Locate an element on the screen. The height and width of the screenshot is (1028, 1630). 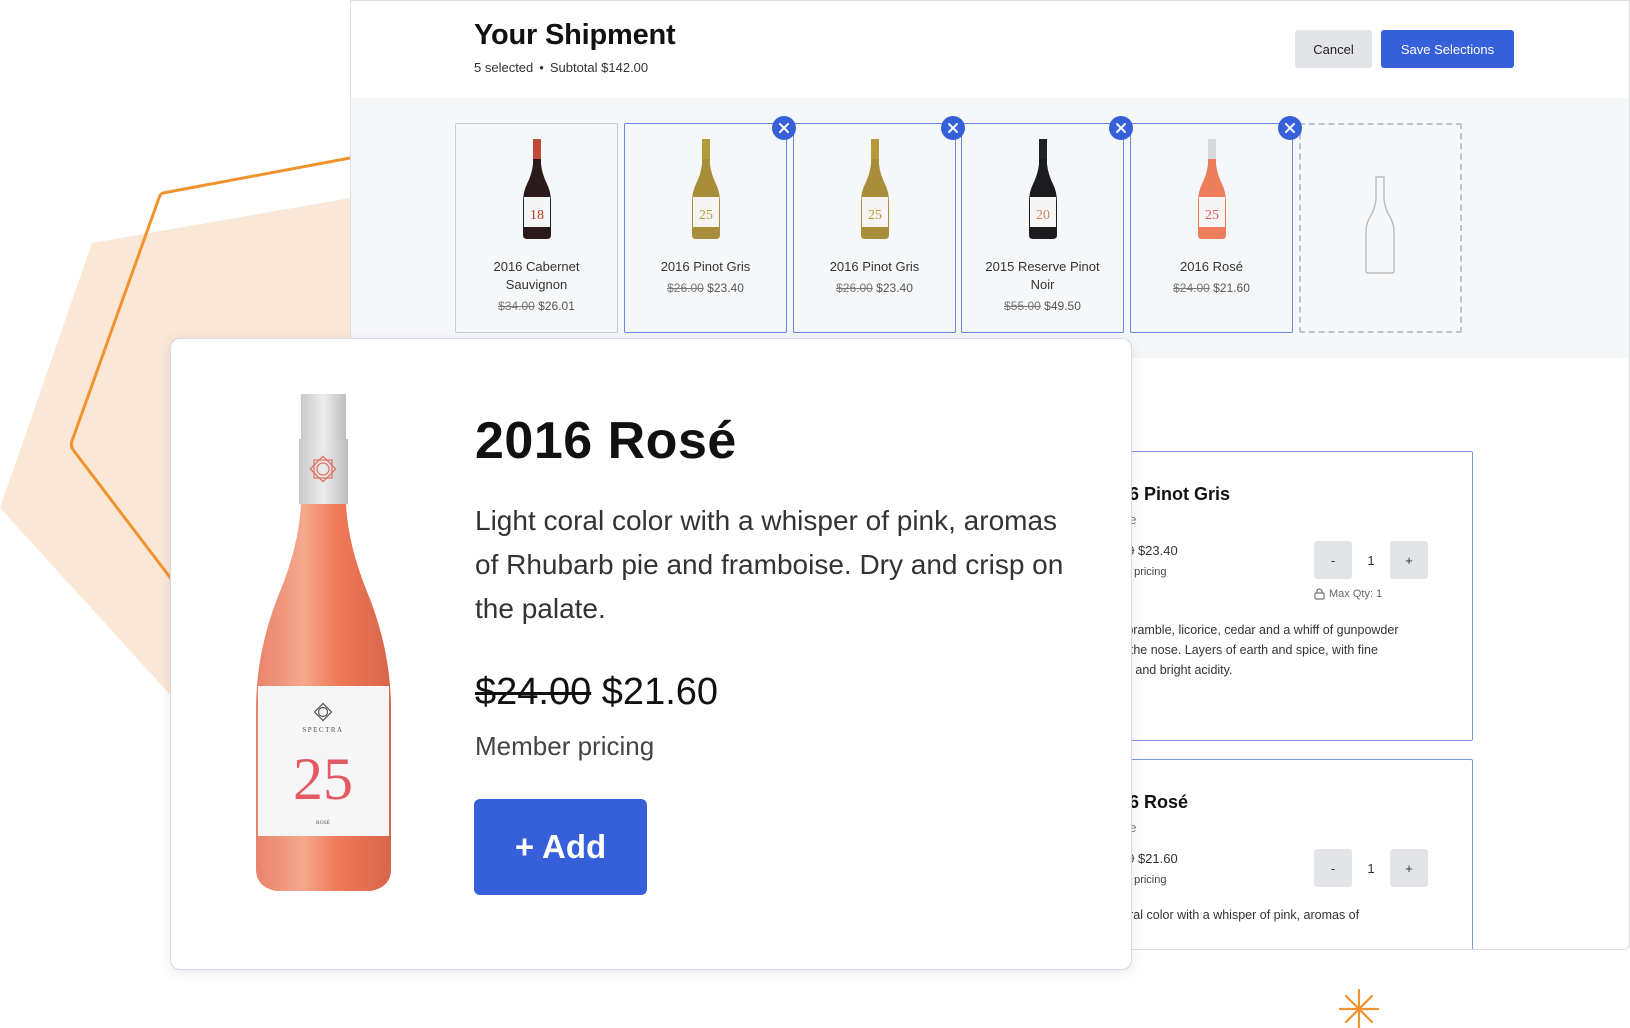
bottle-thumbnail: 20 is located at coordinates (1042, 194).